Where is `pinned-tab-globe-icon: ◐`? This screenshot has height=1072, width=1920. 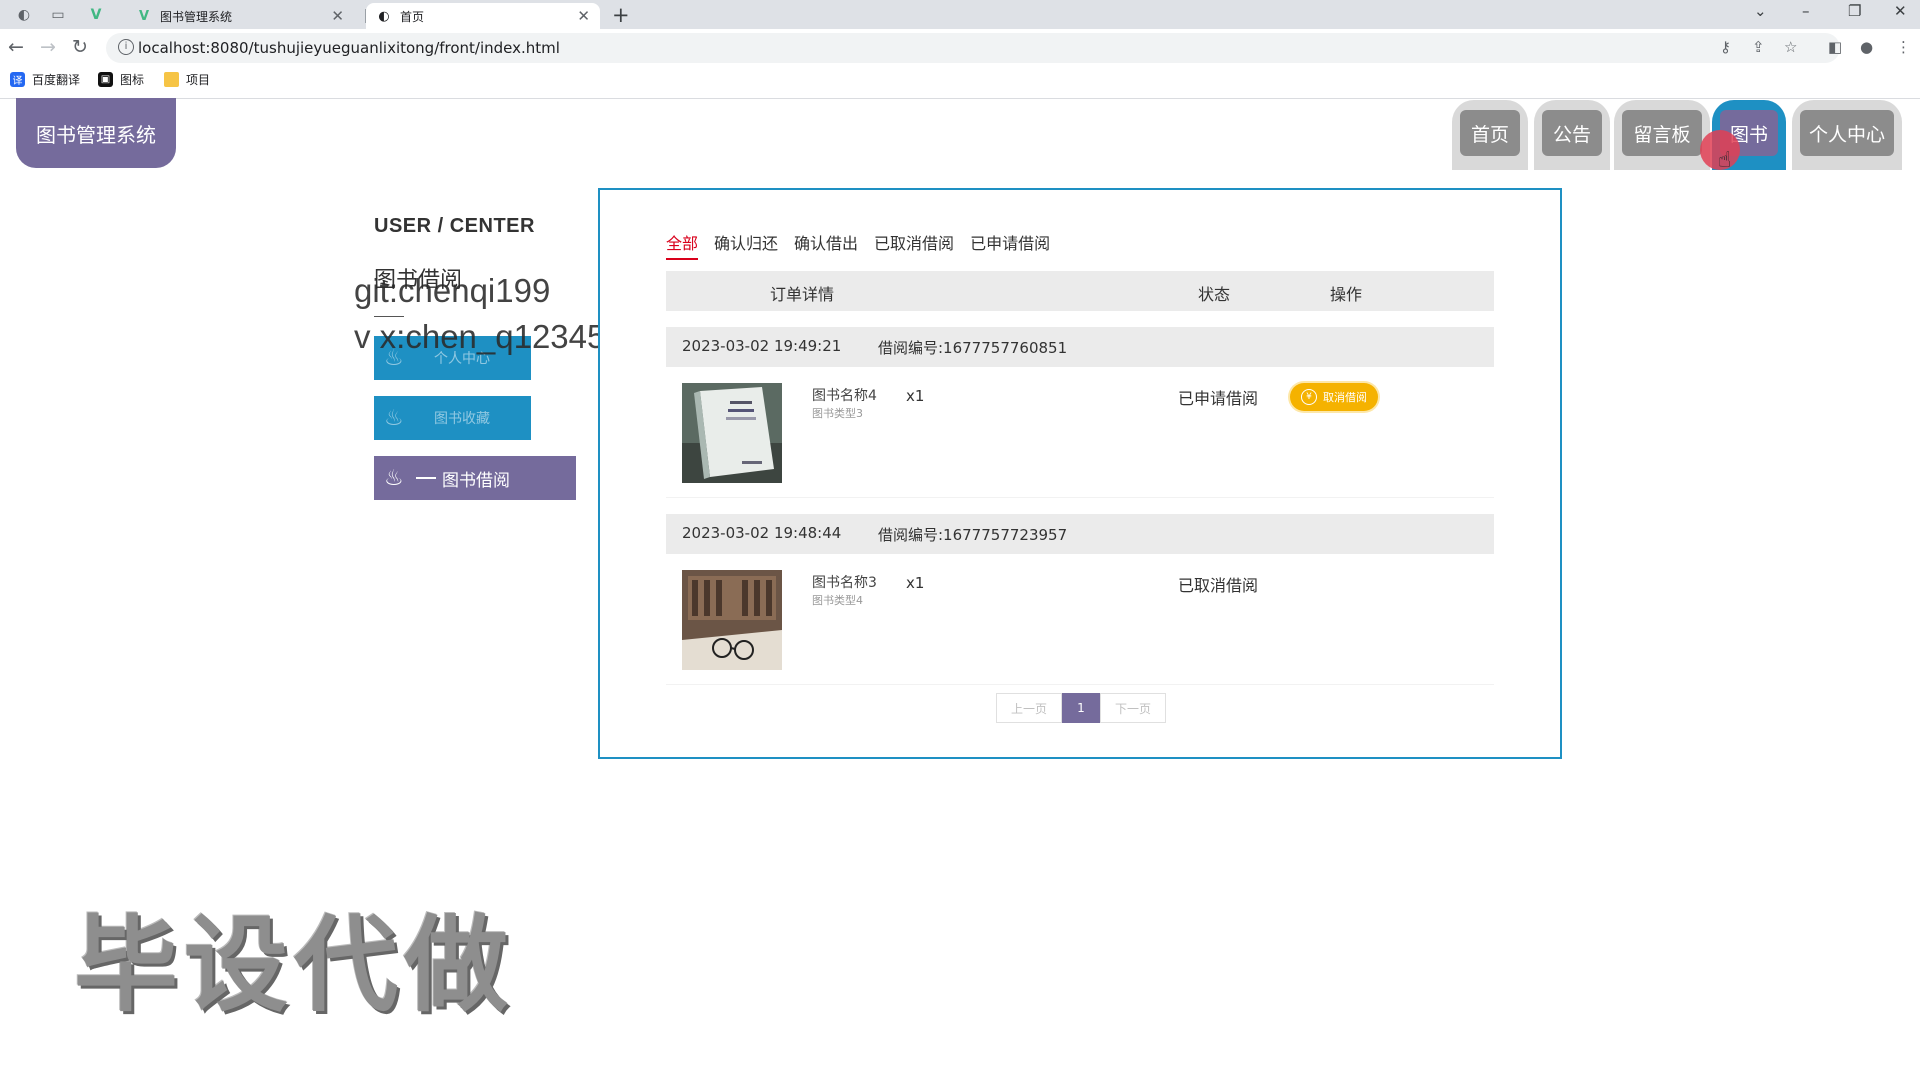 pinned-tab-globe-icon: ◐ is located at coordinates (24, 15).